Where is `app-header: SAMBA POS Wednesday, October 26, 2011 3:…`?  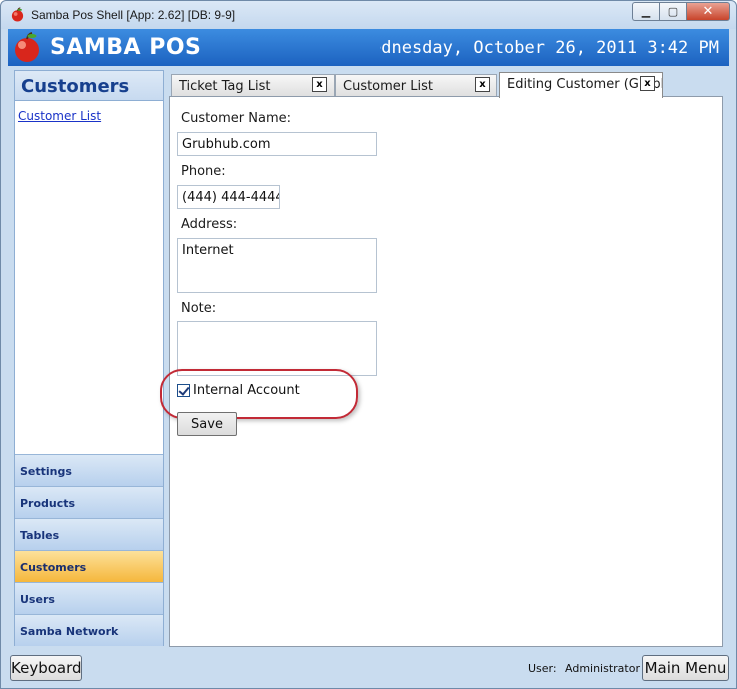
app-header: SAMBA POS Wednesday, October 26, 2011 3:… is located at coordinates (368, 47).